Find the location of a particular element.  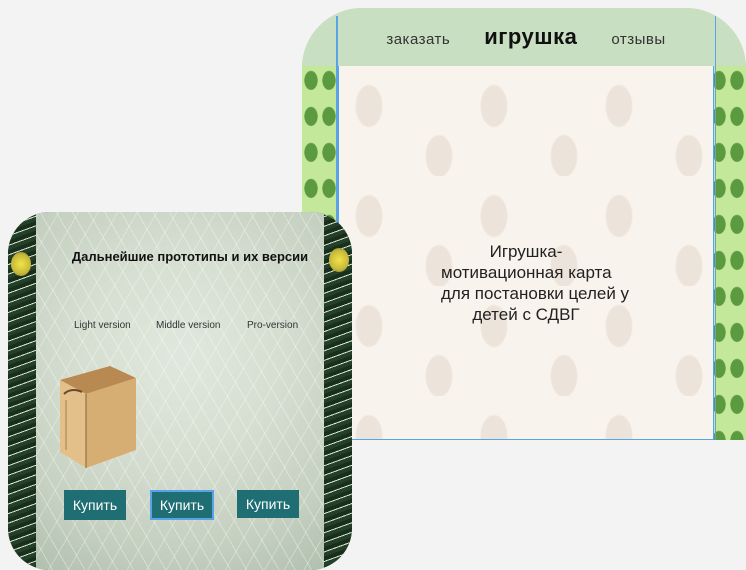

prototypes-title: Дальнейшие прототипы и их версии is located at coordinates (190, 256).